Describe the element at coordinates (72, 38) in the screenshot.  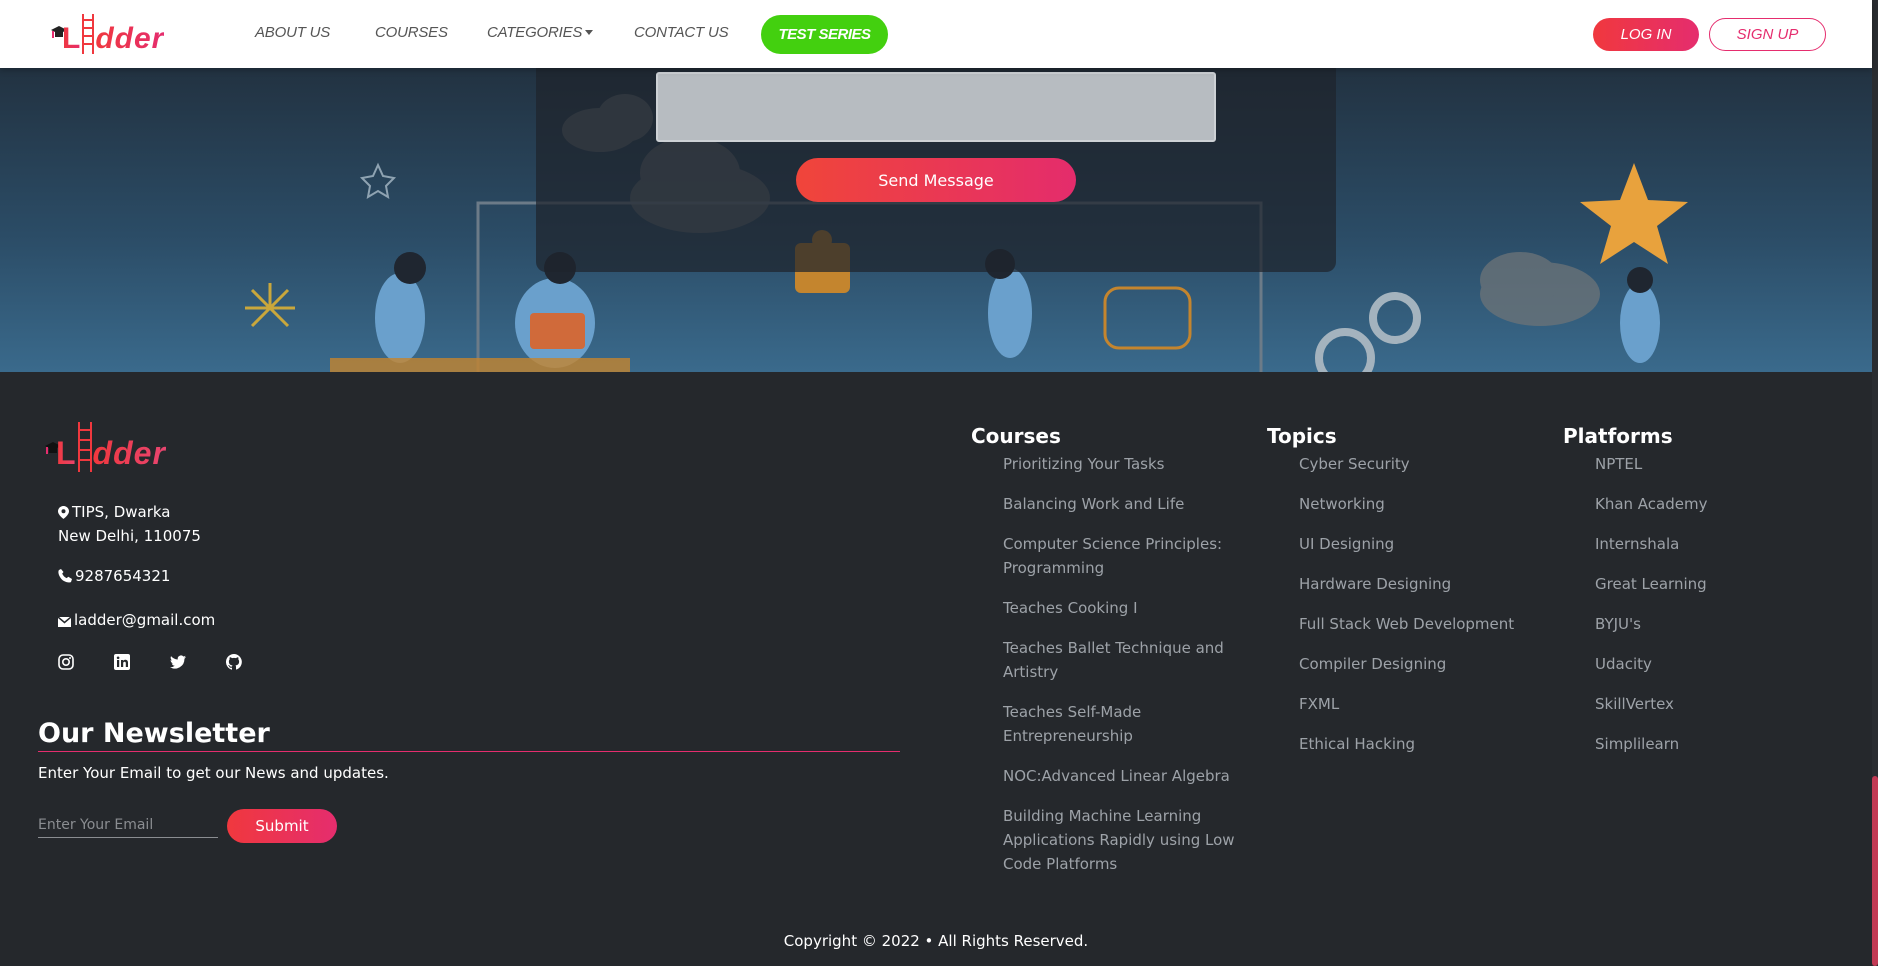
I see `logo-cap: L` at that location.